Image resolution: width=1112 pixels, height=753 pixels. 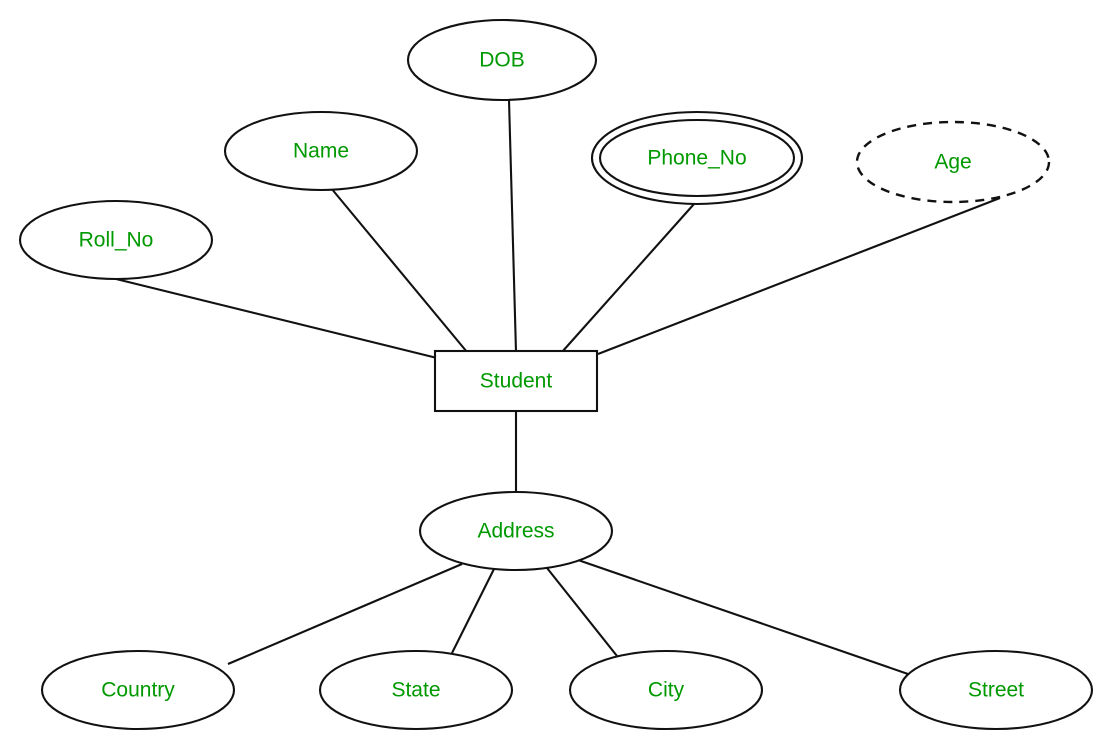 I want to click on city-label: City, so click(x=666, y=690).